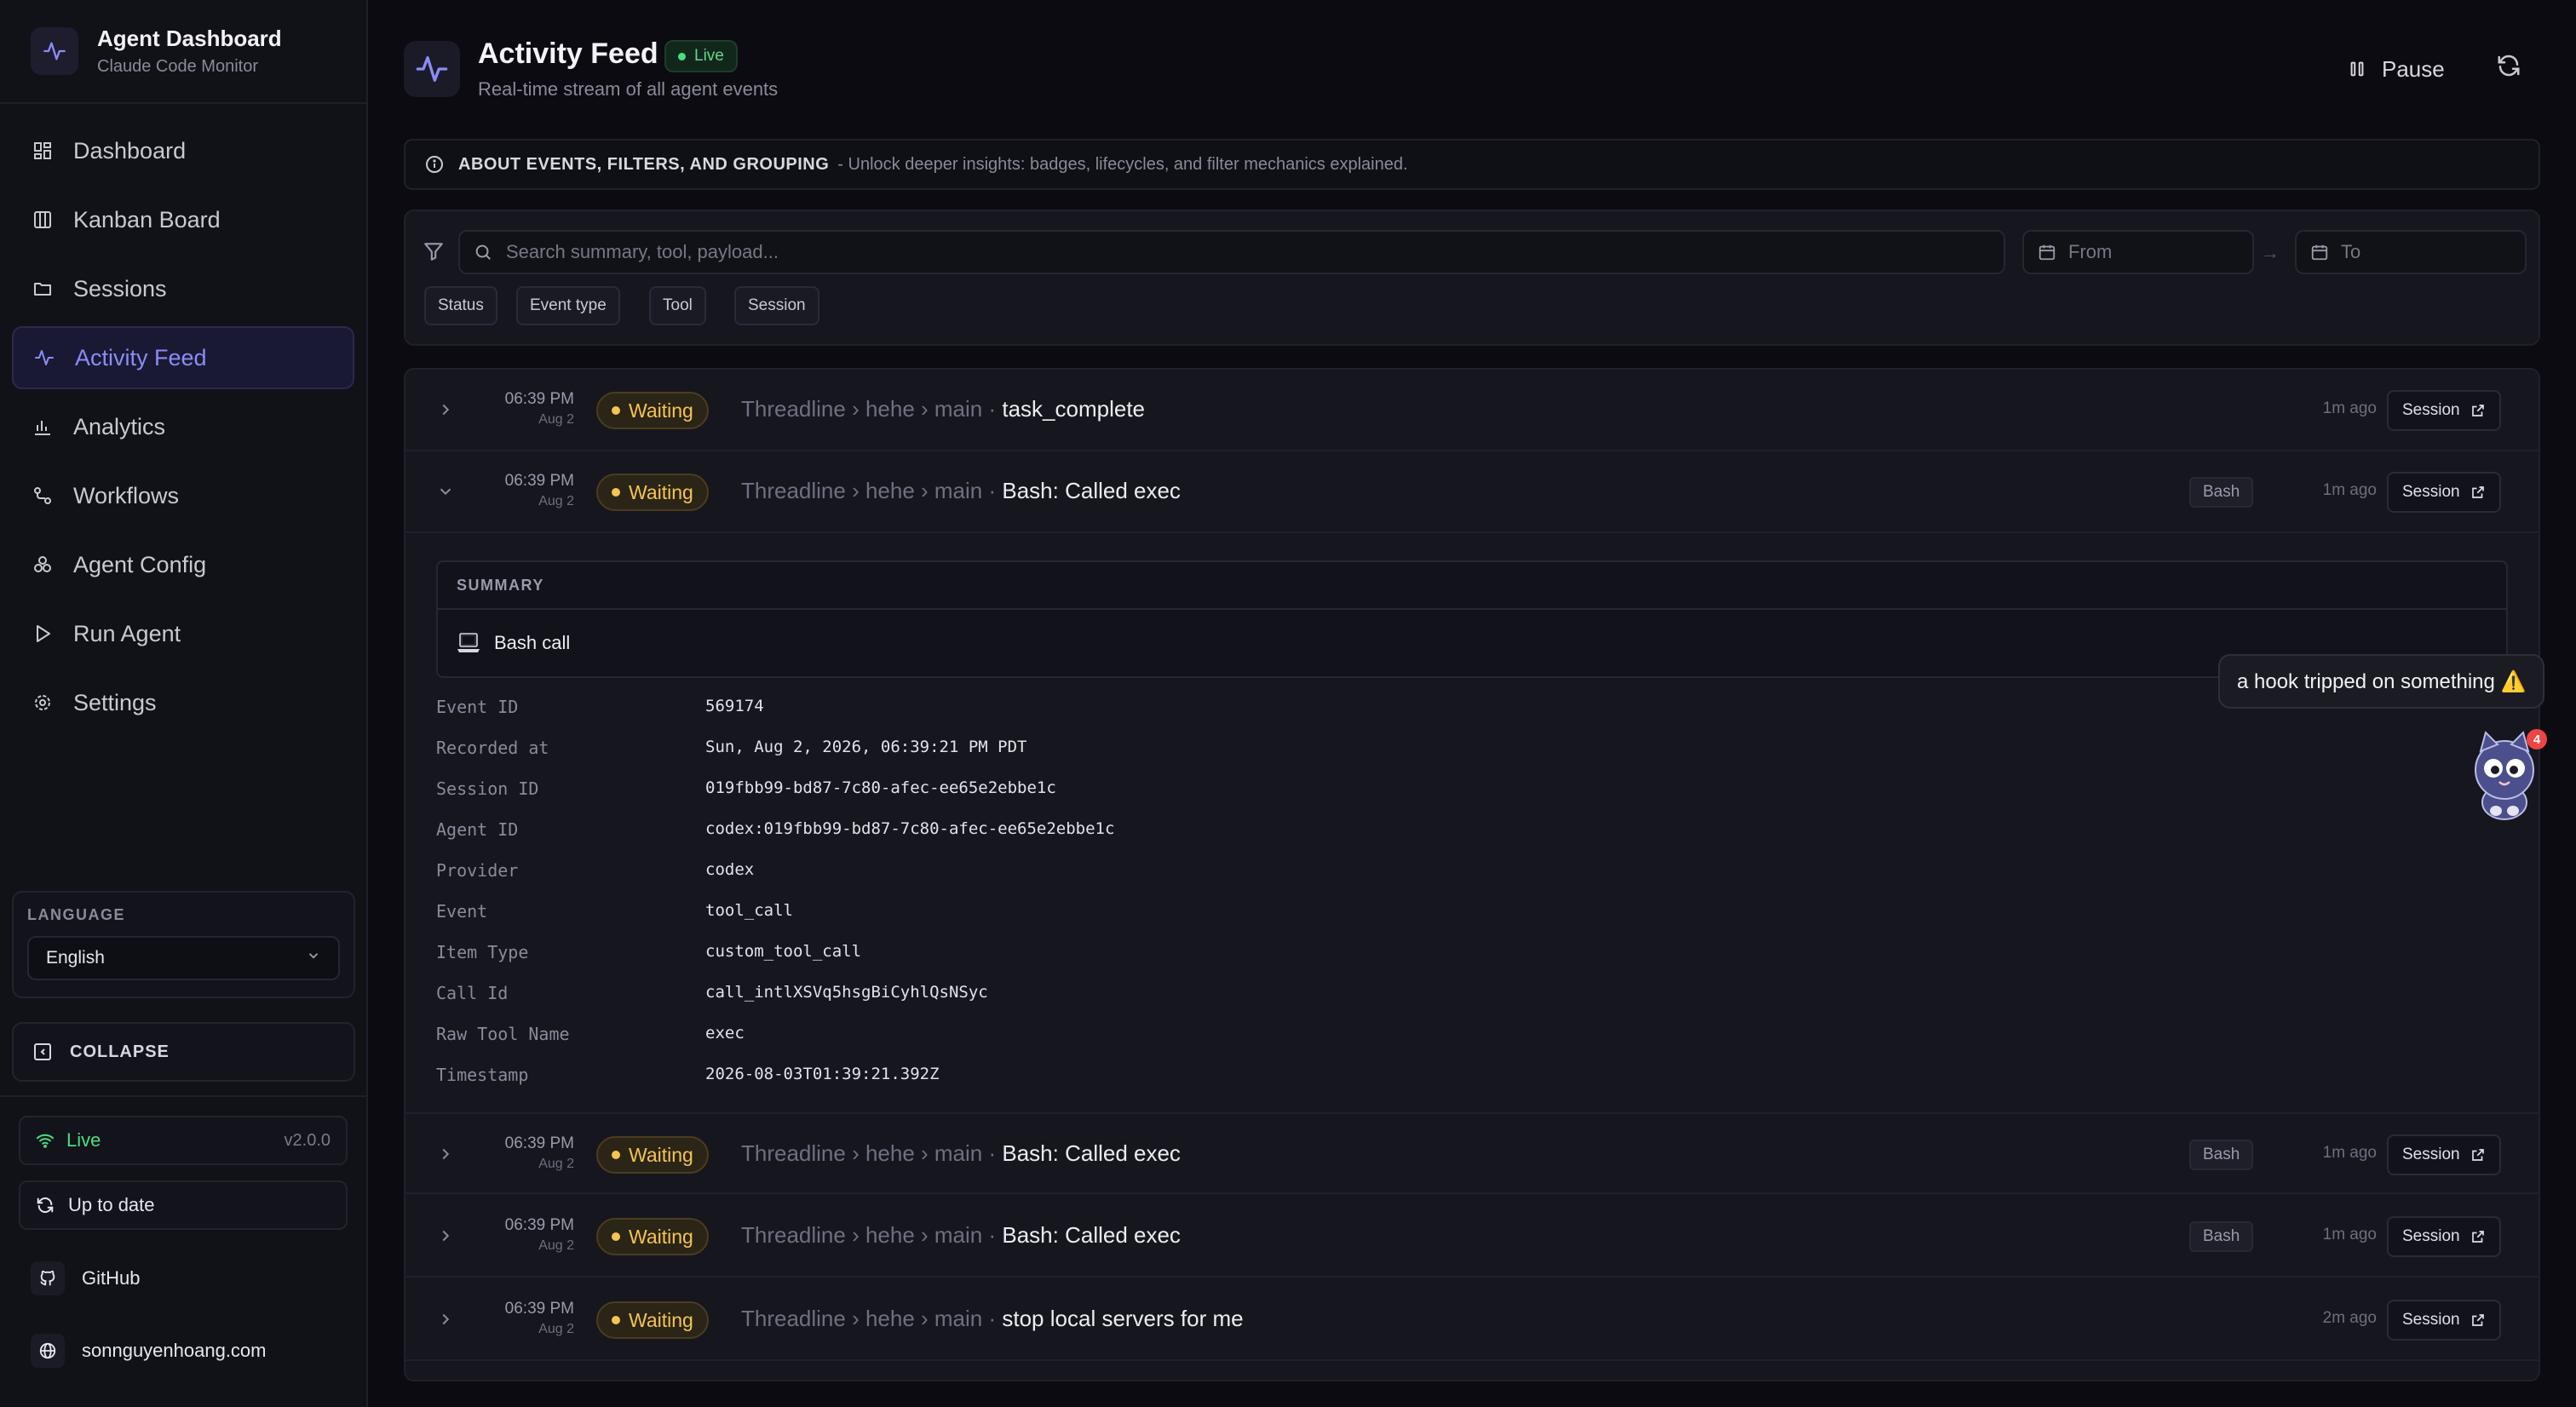 This screenshot has height=1407, width=2576. I want to click on collapse-button: COLLAPSE, so click(184, 1052).